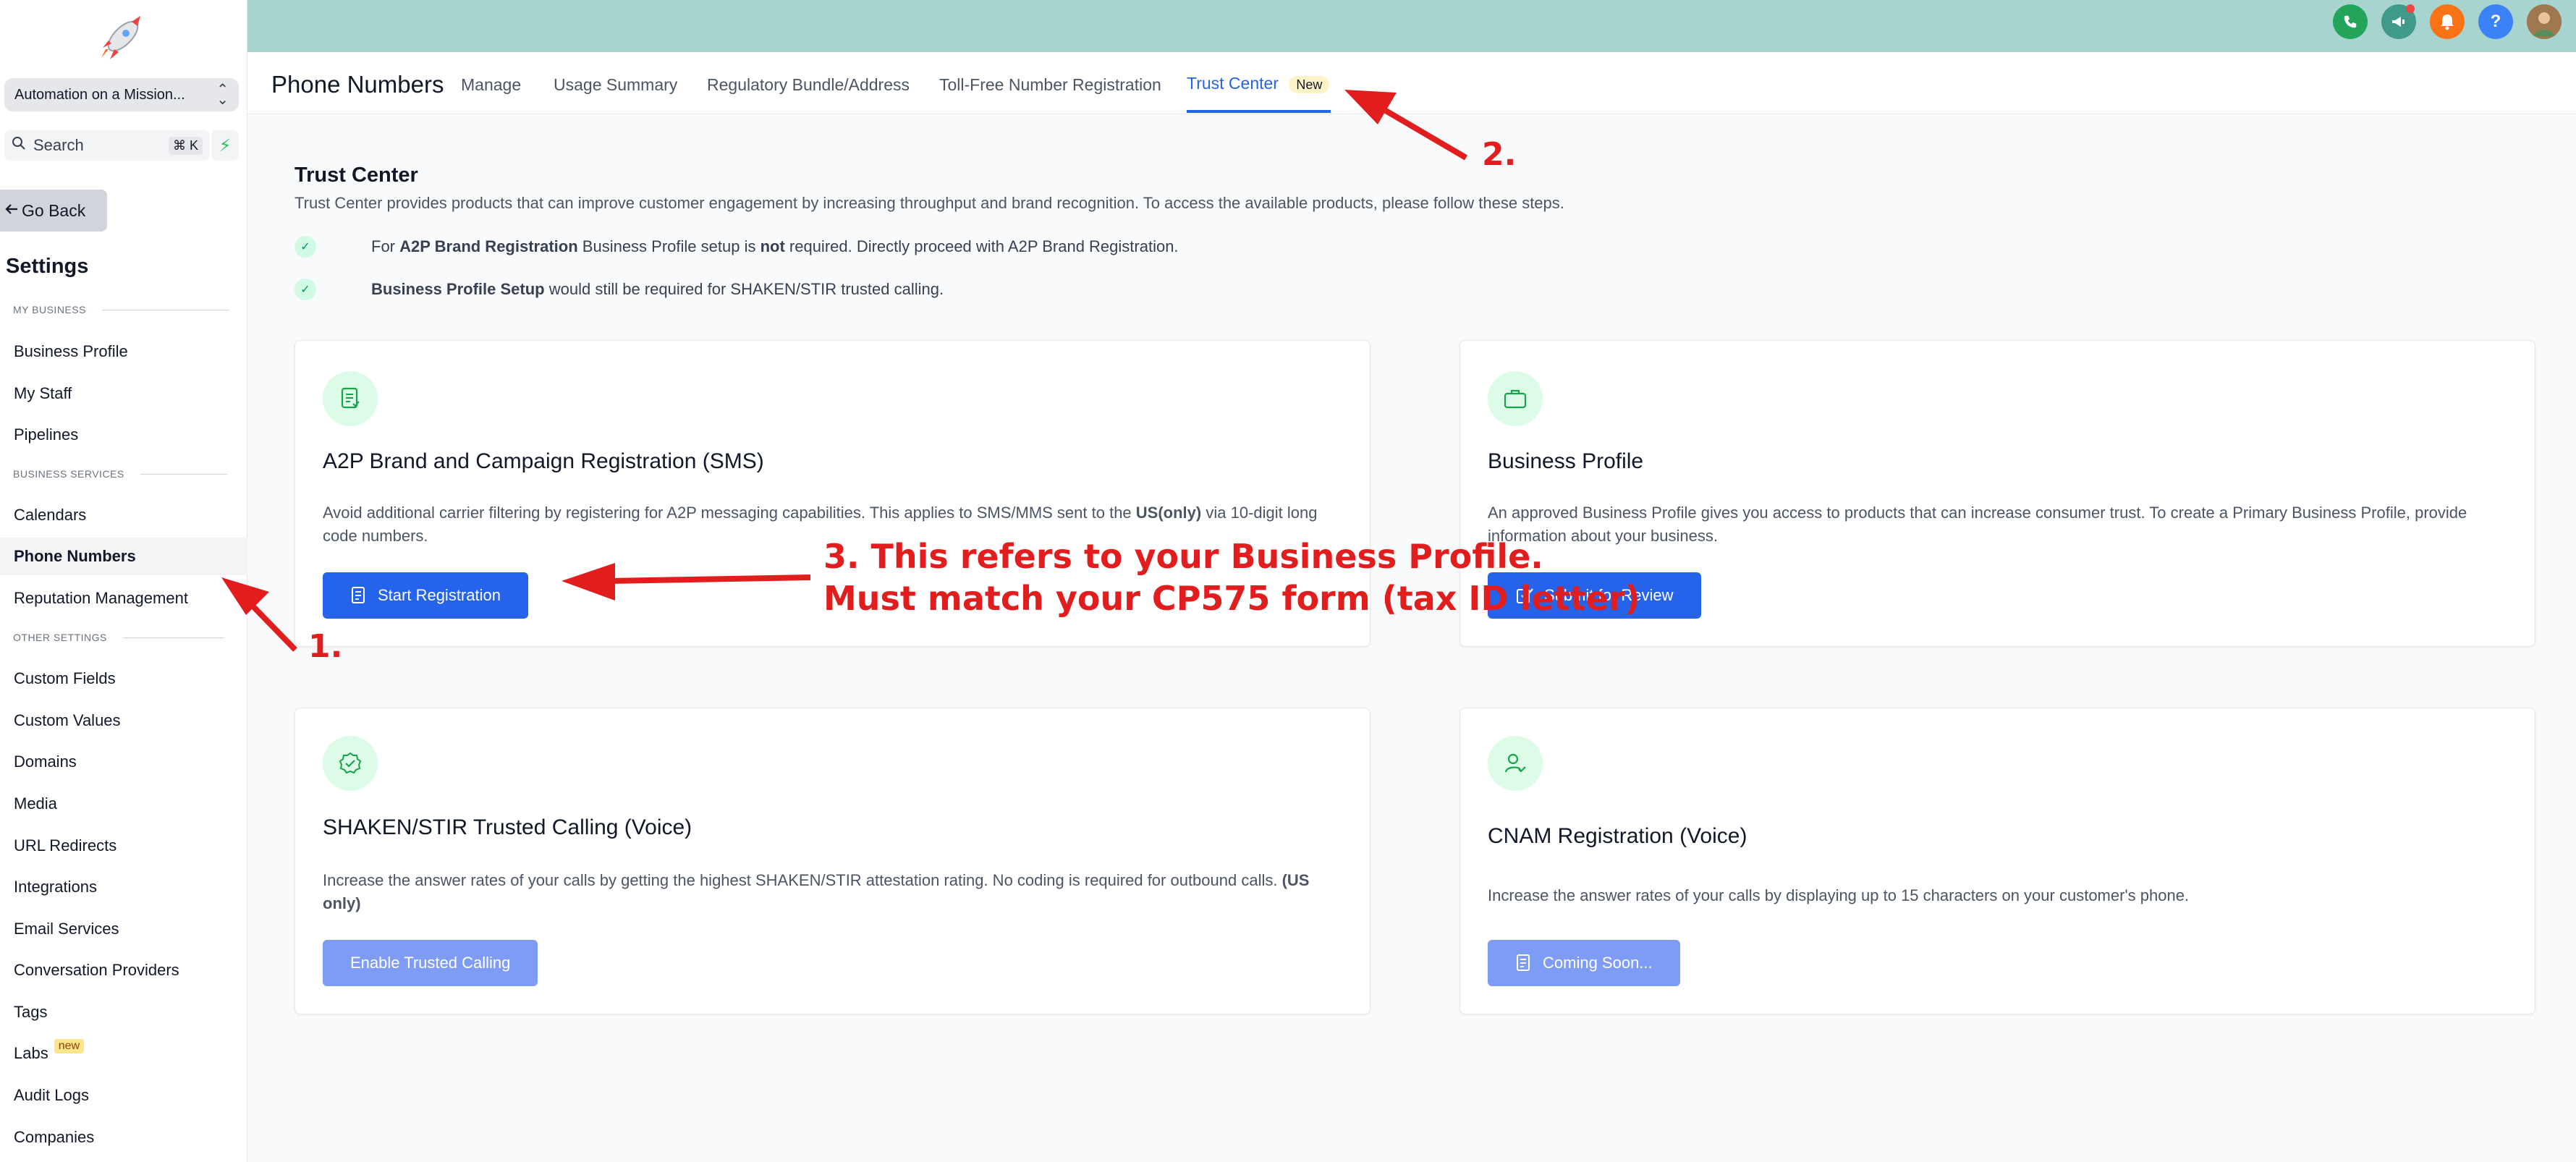 This screenshot has height=1162, width=2576. What do you see at coordinates (2350, 21) in the screenshot?
I see `phone-icon` at bounding box center [2350, 21].